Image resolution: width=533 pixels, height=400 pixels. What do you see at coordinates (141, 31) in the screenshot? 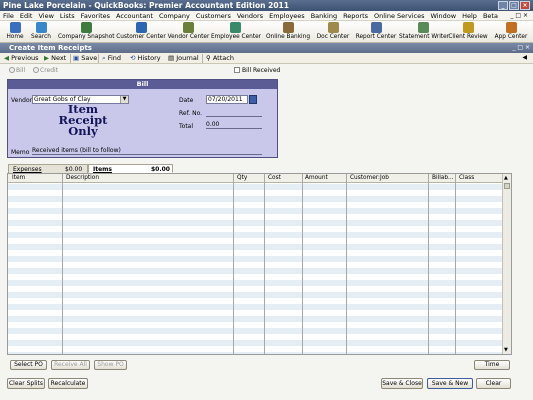
I see `iconbar-customer-center: Customer Center` at bounding box center [141, 31].